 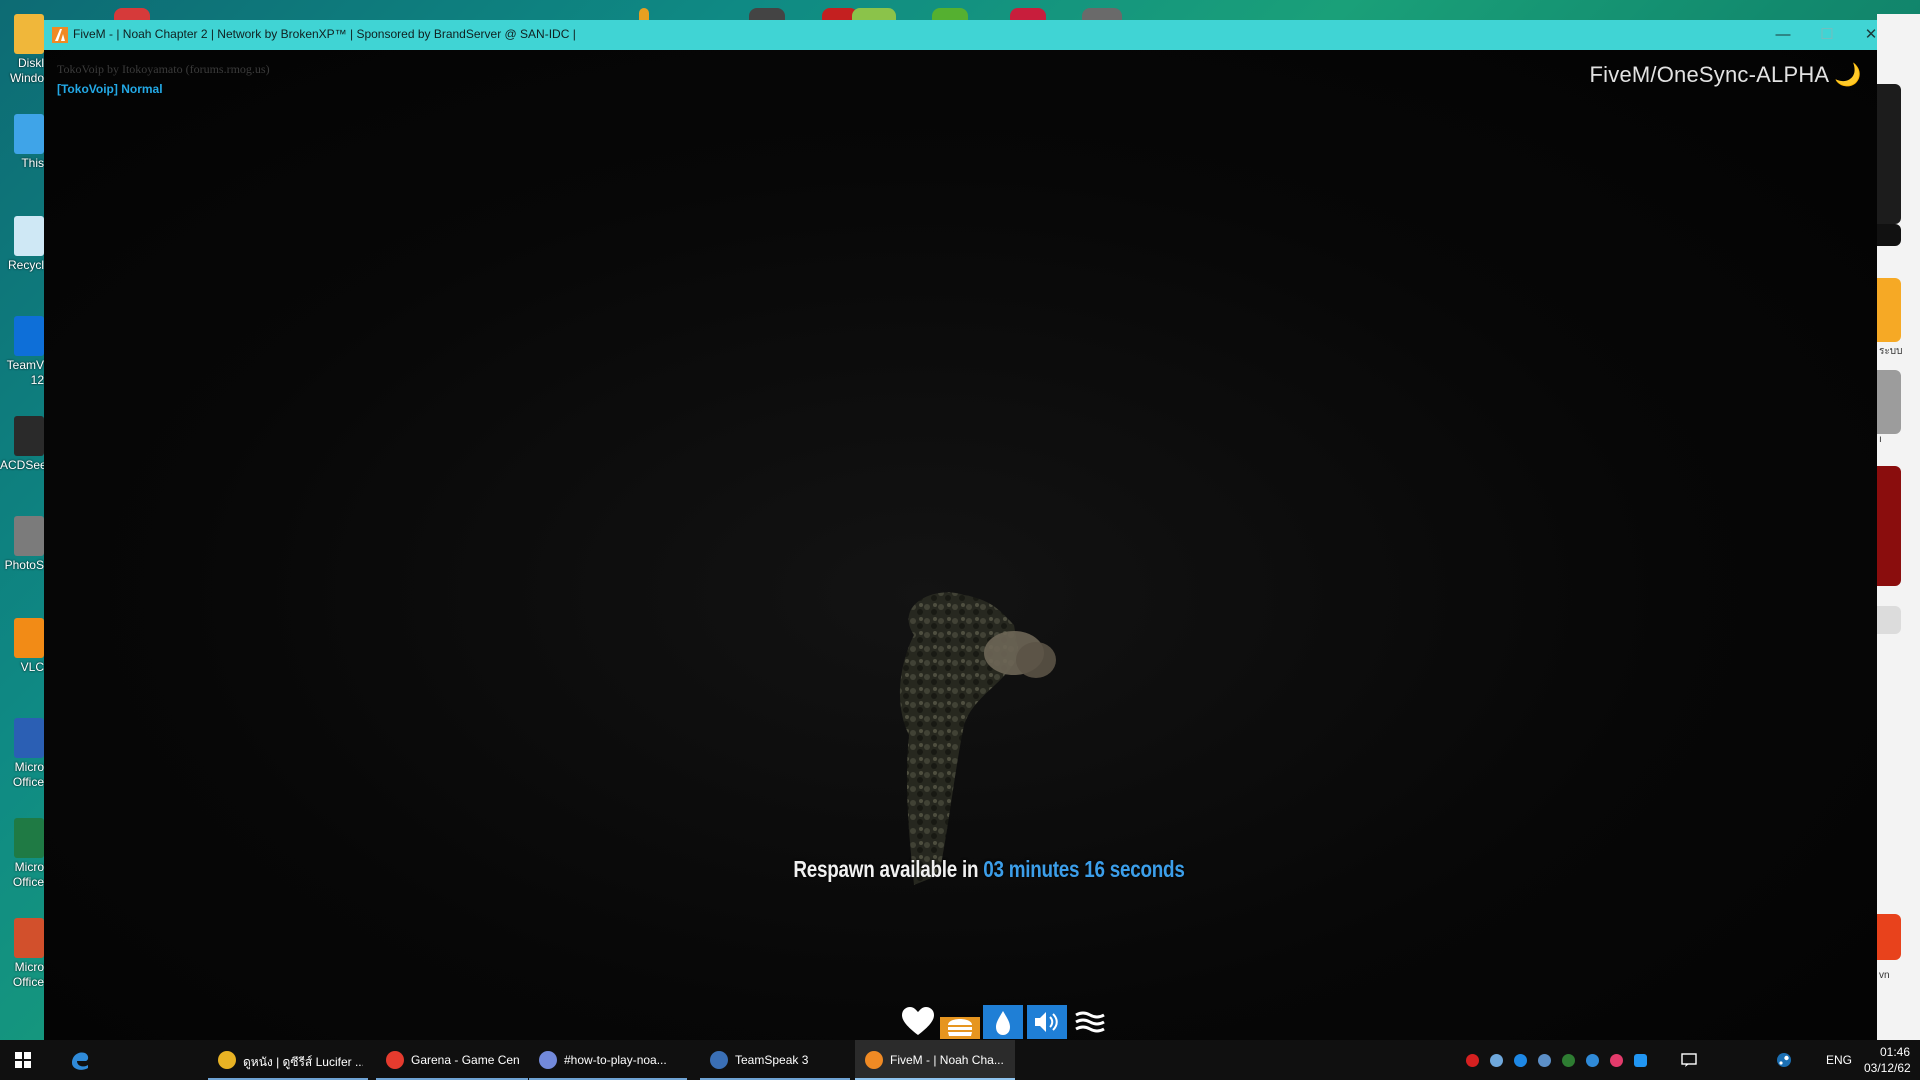 I want to click on respawn-timer: 03 minutes 16 seconds, so click(x=1084, y=869).